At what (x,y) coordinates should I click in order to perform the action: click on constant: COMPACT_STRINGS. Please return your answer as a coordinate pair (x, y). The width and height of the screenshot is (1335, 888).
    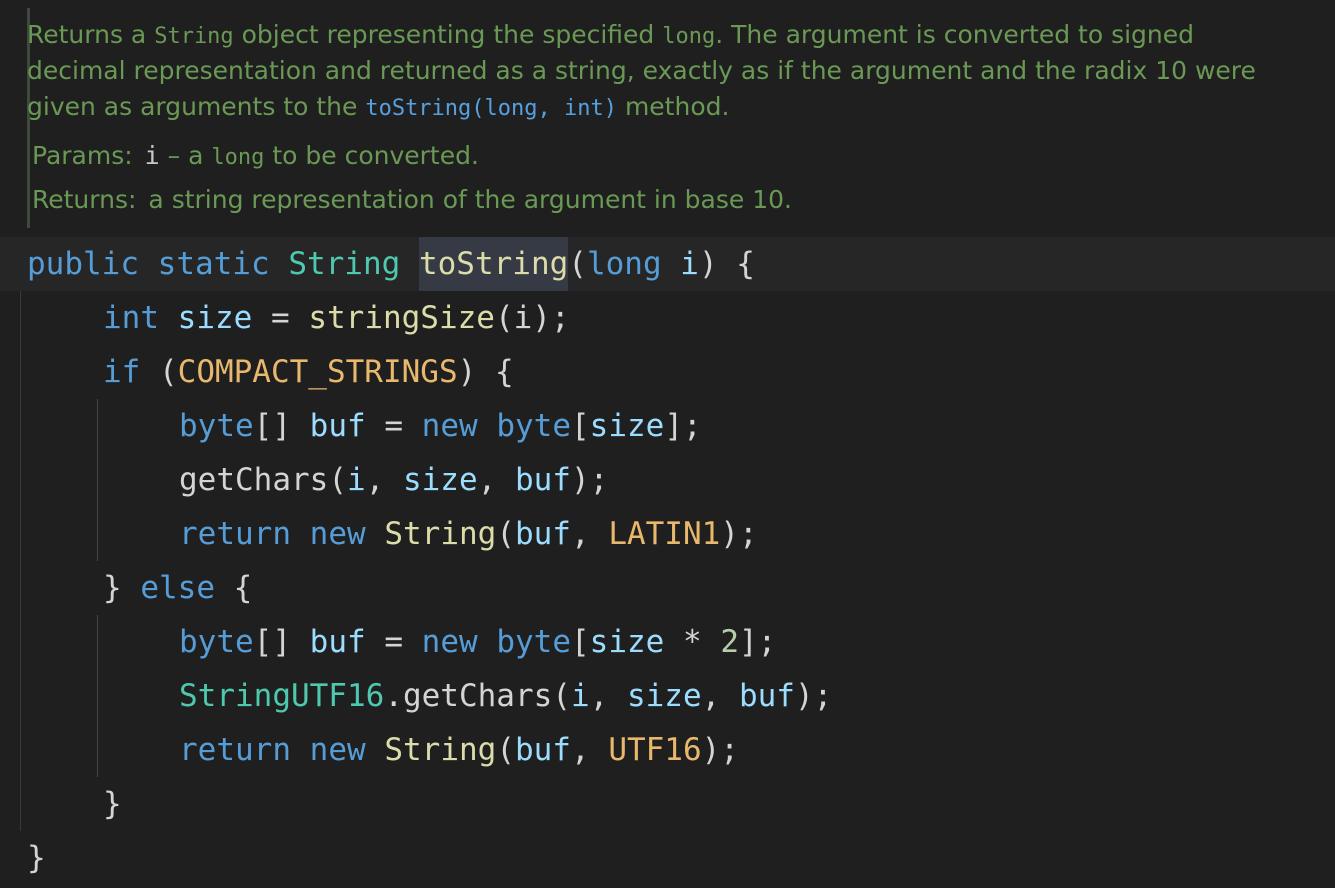
    Looking at the image, I should click on (318, 372).